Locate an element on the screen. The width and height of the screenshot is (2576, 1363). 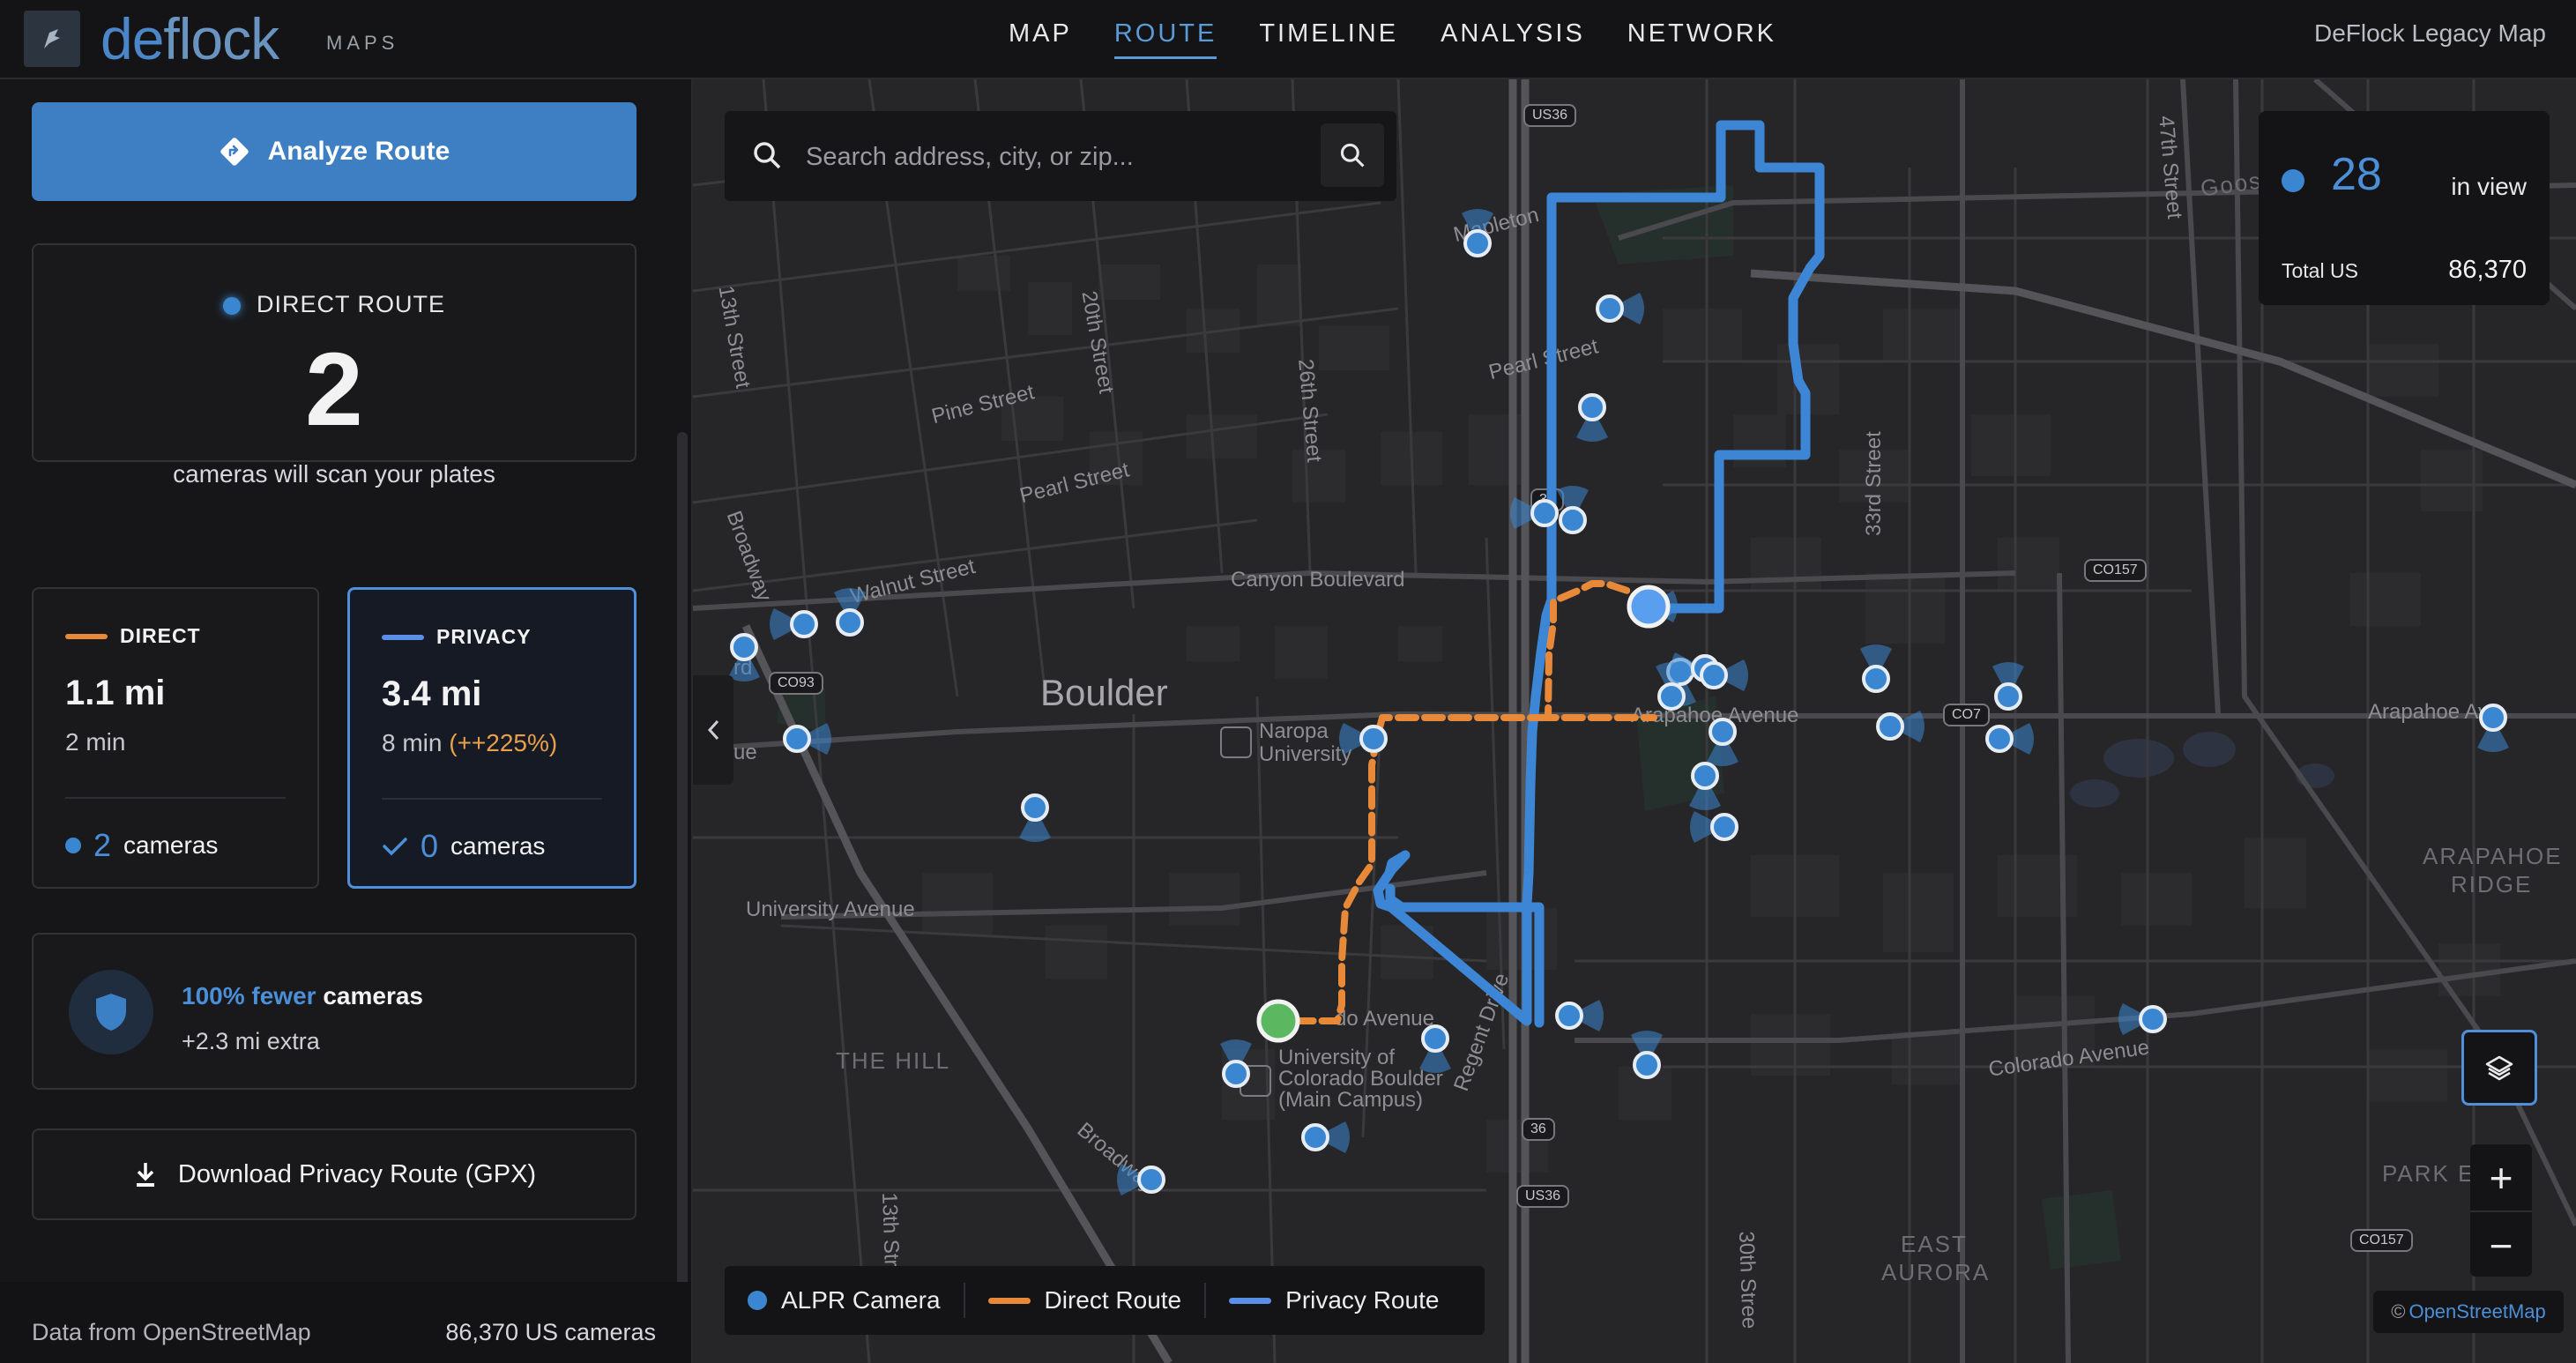
direct-cameras: 2 cameras is located at coordinates (141, 845).